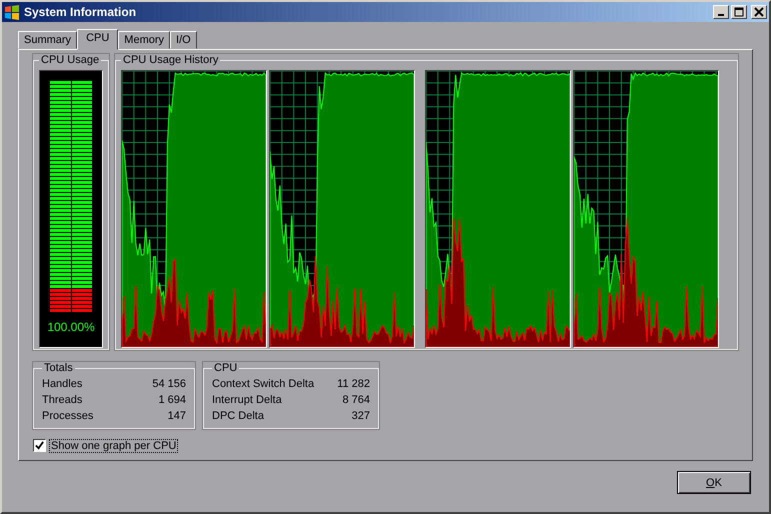 This screenshot has height=514, width=771. I want to click on stat-value: 8 764, so click(356, 400).